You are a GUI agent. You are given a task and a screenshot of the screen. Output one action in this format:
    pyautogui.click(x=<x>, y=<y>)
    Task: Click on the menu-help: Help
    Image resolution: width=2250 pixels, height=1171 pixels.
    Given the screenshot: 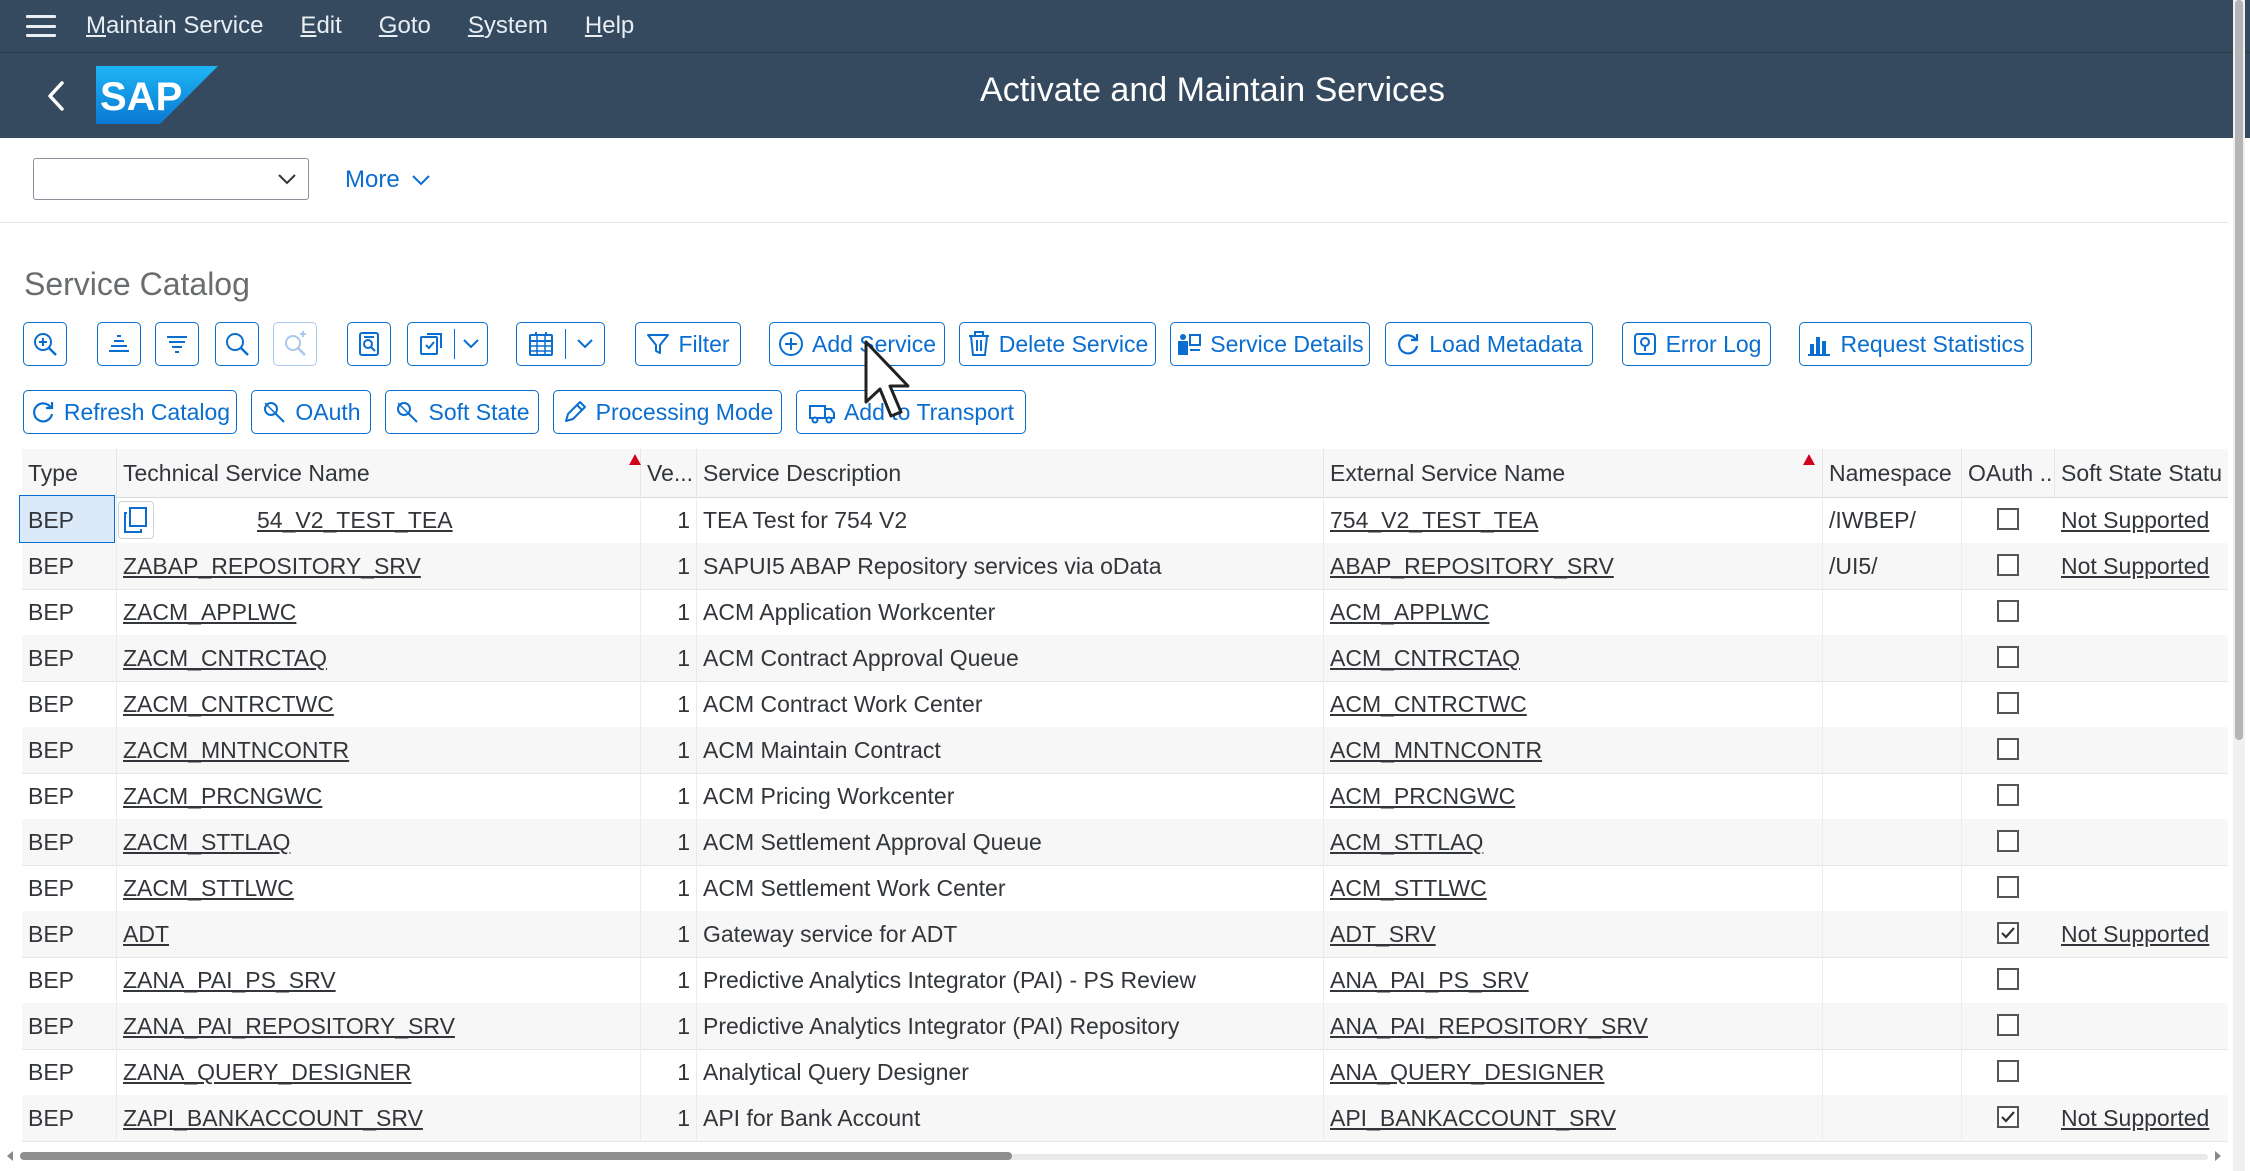 What is the action you would take?
    pyautogui.click(x=609, y=26)
    